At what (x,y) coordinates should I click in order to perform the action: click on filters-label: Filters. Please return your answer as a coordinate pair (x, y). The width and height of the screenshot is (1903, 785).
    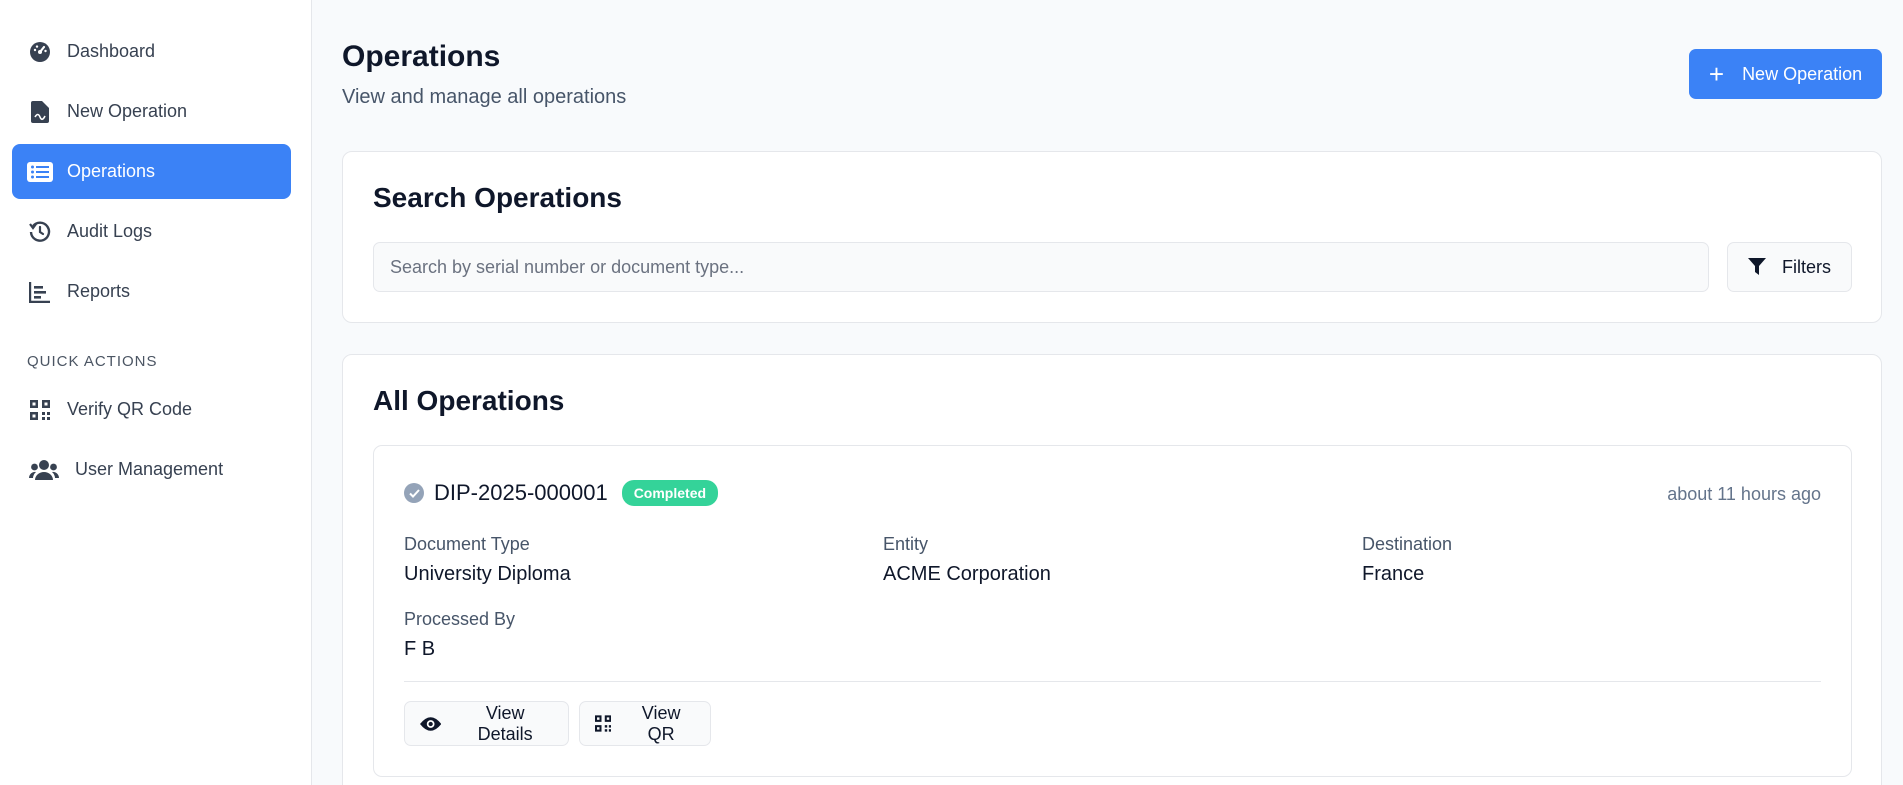
    Looking at the image, I should click on (1806, 266).